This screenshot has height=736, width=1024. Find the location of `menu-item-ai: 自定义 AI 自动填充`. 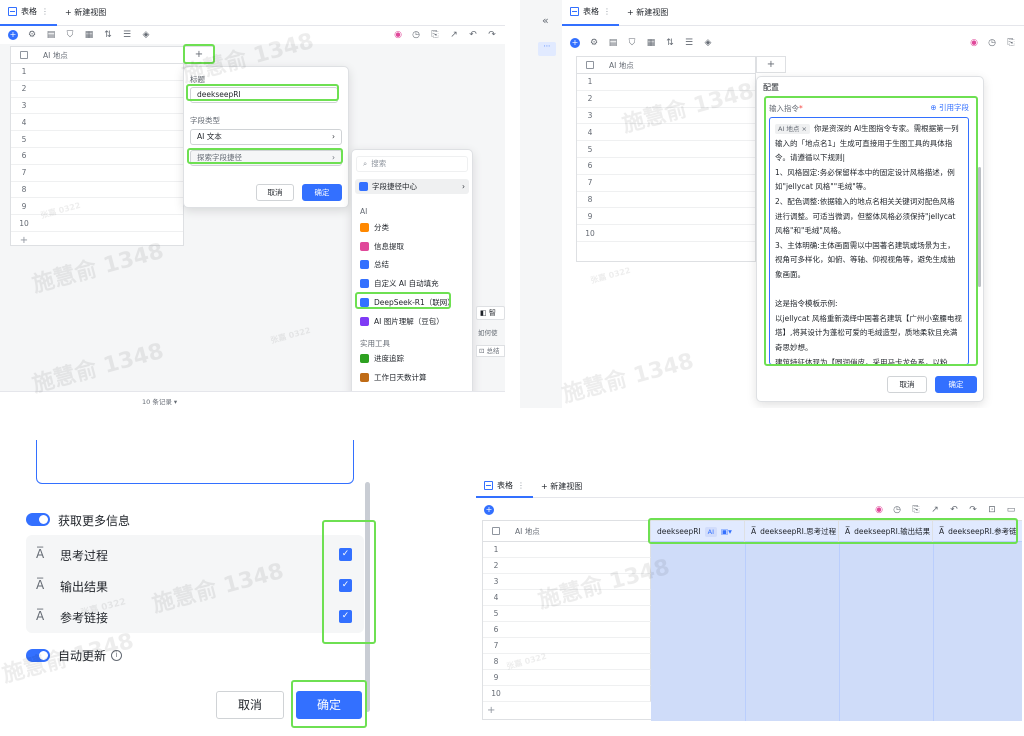

menu-item-ai: 自定义 AI 自动填充 is located at coordinates (399, 283).